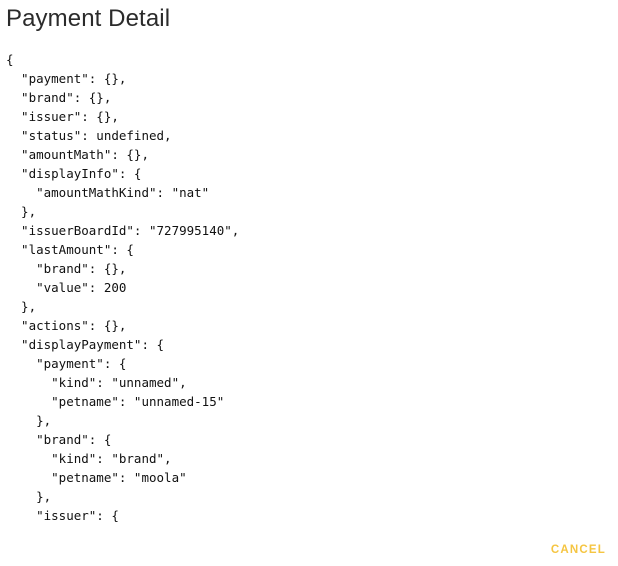 This screenshot has width=618, height=566. What do you see at coordinates (108, 192) in the screenshot?
I see `json-line: "amountMathKind": "nat"` at bounding box center [108, 192].